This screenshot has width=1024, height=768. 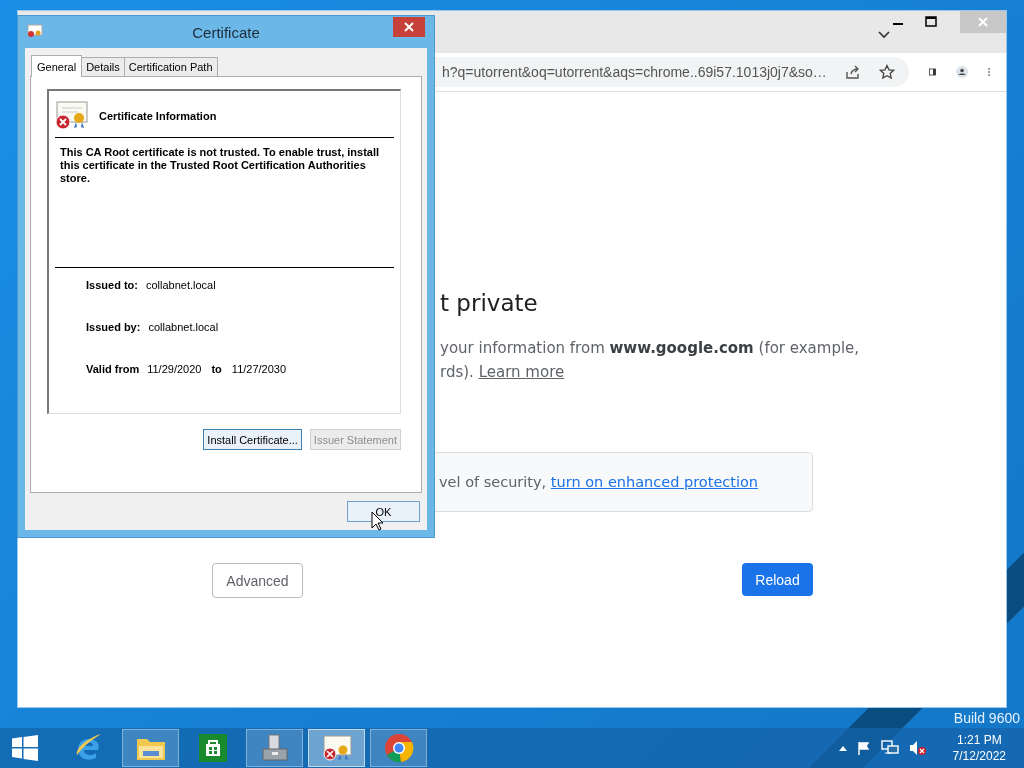 I want to click on window-title: Certificate, so click(x=226, y=32).